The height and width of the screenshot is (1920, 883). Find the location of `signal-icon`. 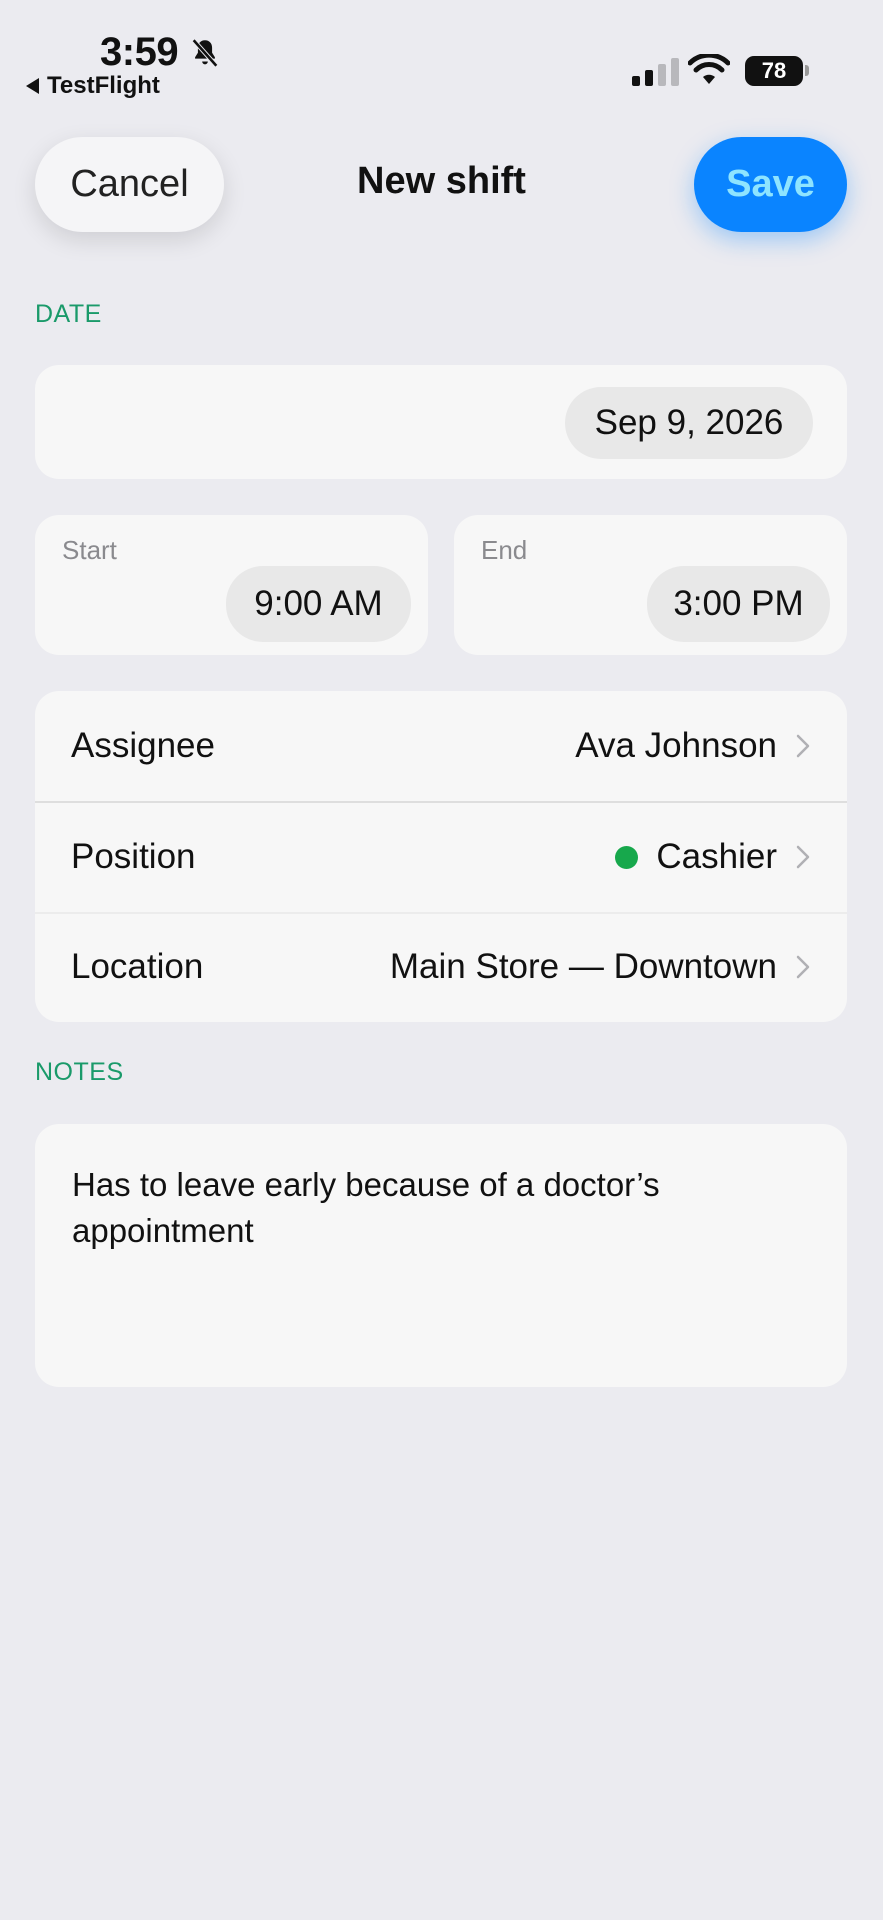

signal-icon is located at coordinates (655, 72).